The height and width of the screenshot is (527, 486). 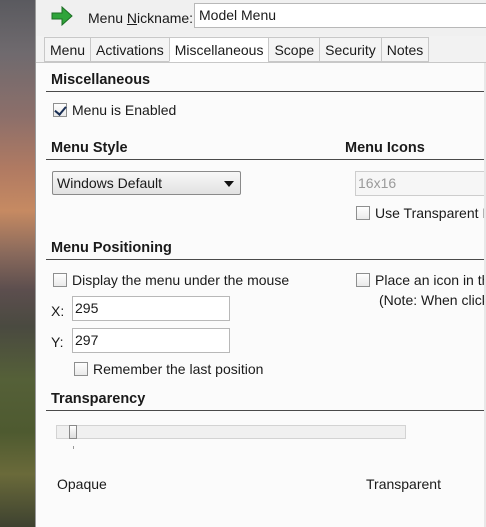 What do you see at coordinates (340, 15) in the screenshot?
I see `nickname-input: Model Menu` at bounding box center [340, 15].